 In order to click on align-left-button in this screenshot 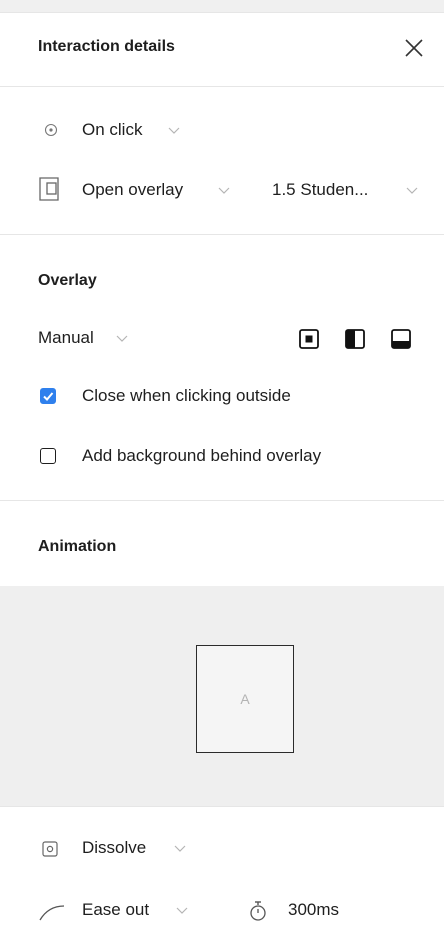, I will do `click(355, 339)`.